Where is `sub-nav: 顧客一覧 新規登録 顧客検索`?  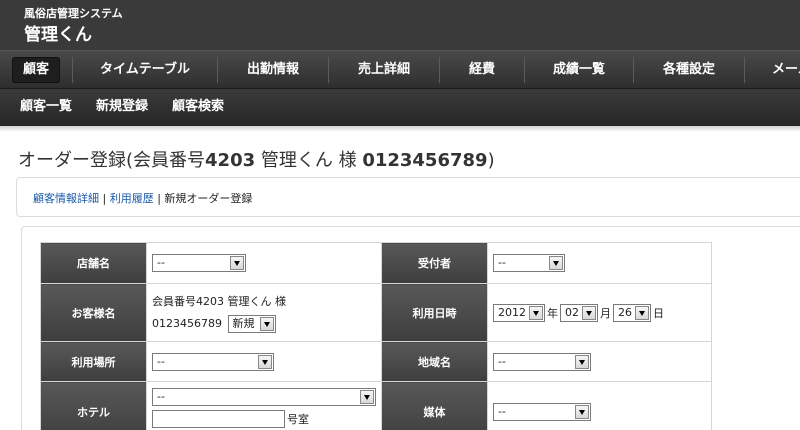
sub-nav: 顧客一覧 新規登録 顧客検索 is located at coordinates (400, 107).